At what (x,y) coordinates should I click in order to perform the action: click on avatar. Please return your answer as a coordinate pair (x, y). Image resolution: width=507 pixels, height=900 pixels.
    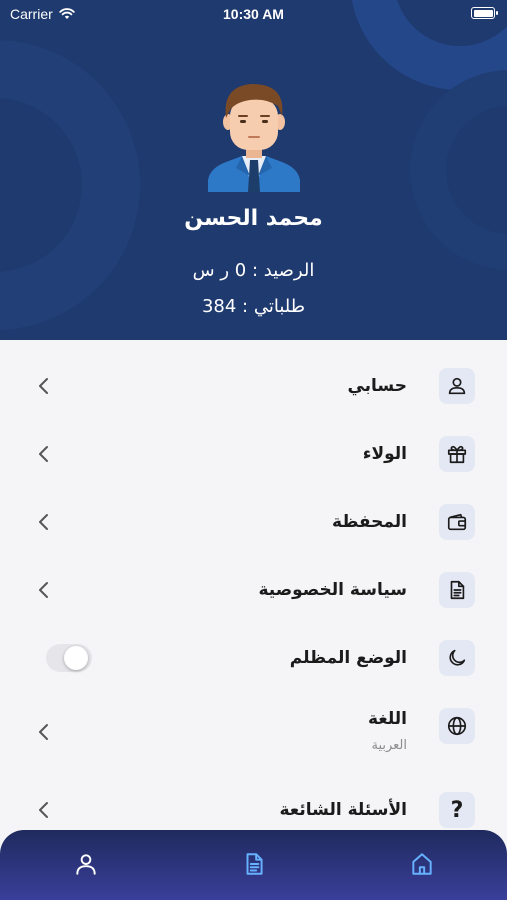
    Looking at the image, I should click on (254, 138).